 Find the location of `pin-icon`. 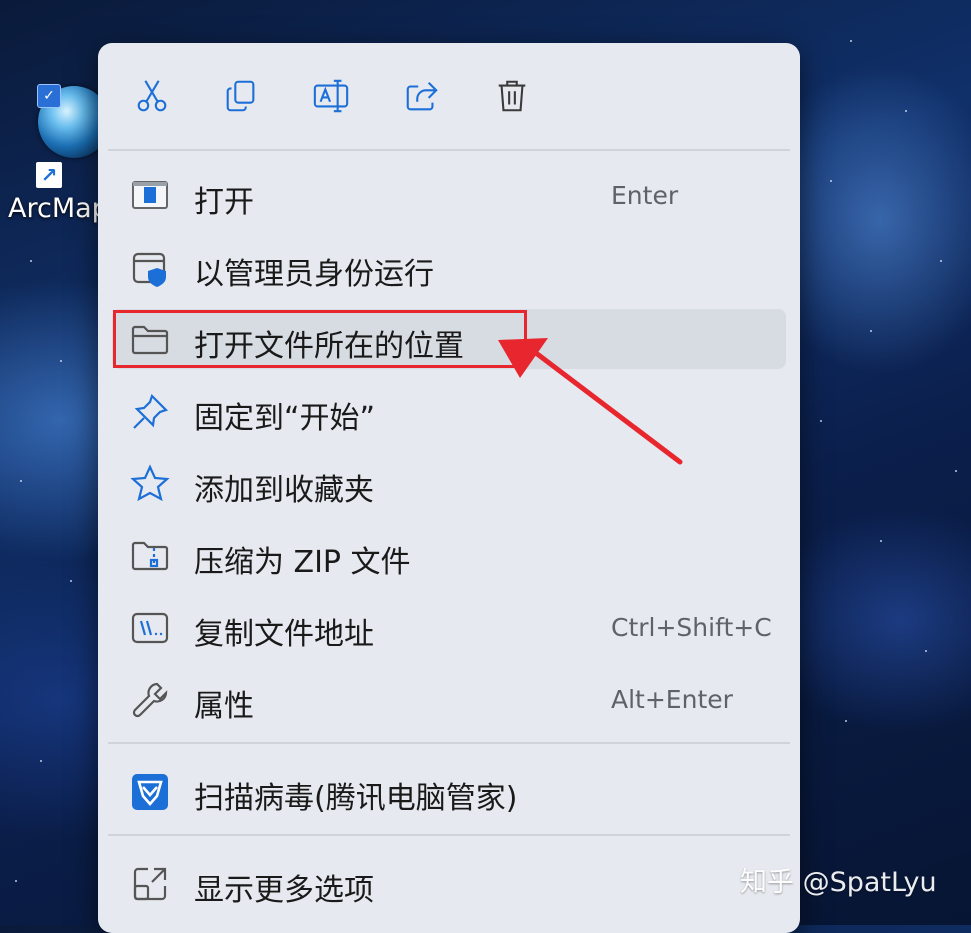

pin-icon is located at coordinates (150, 412).